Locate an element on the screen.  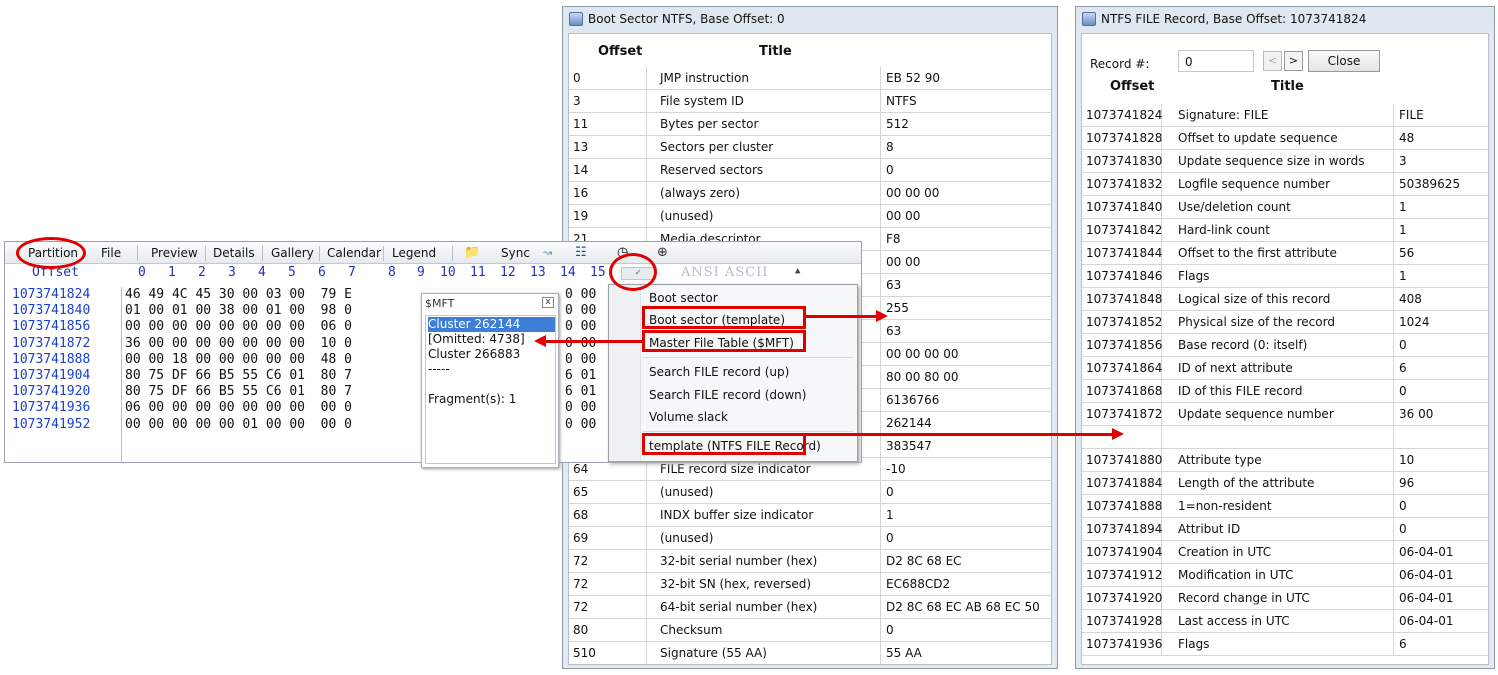
folder-icon: 📁 is located at coordinates (472, 253).